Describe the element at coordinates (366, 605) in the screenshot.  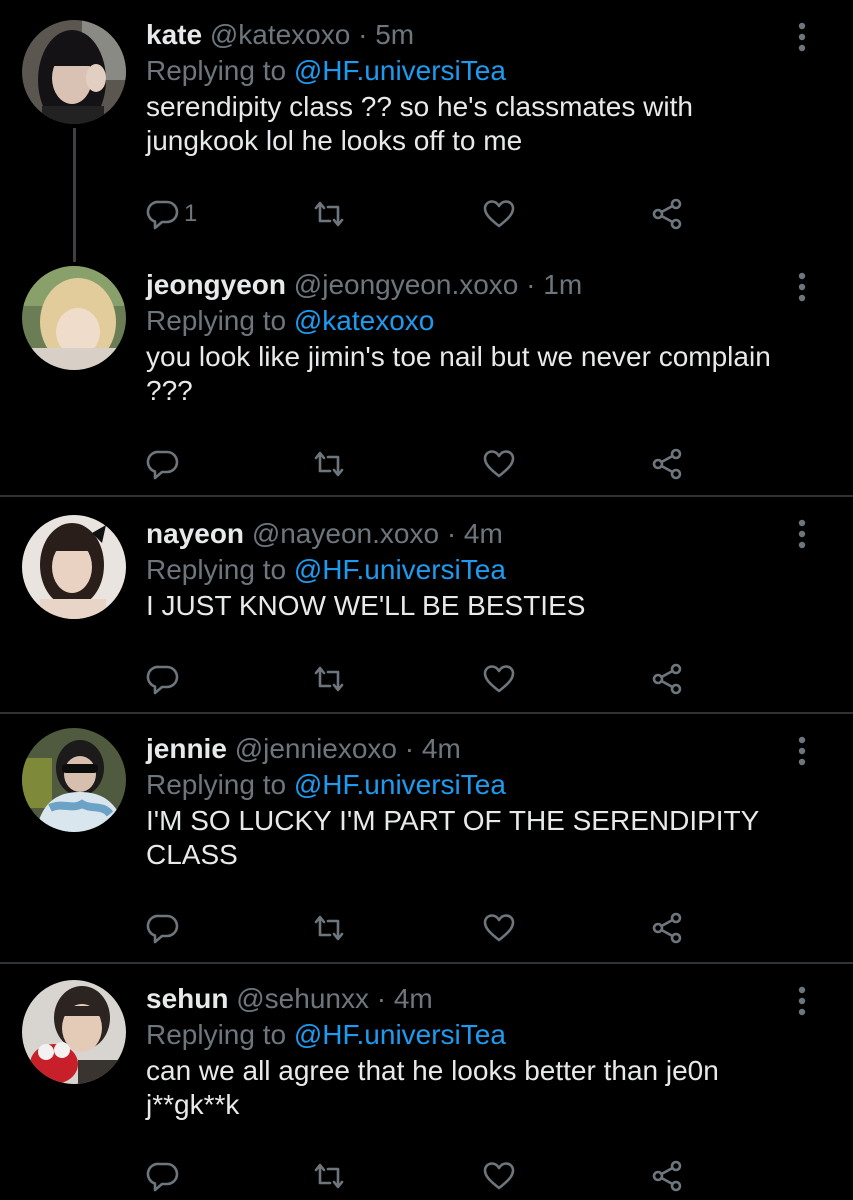
I see `tweet-text: I JUST KNOW WE'LL BE BESTIES` at that location.